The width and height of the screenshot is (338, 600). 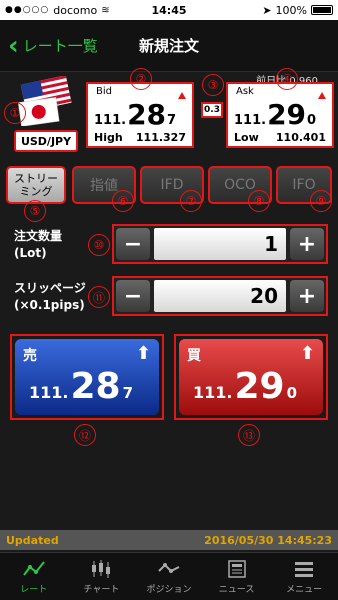 What do you see at coordinates (250, 120) in the screenshot?
I see `ask-price-base: 111.` at bounding box center [250, 120].